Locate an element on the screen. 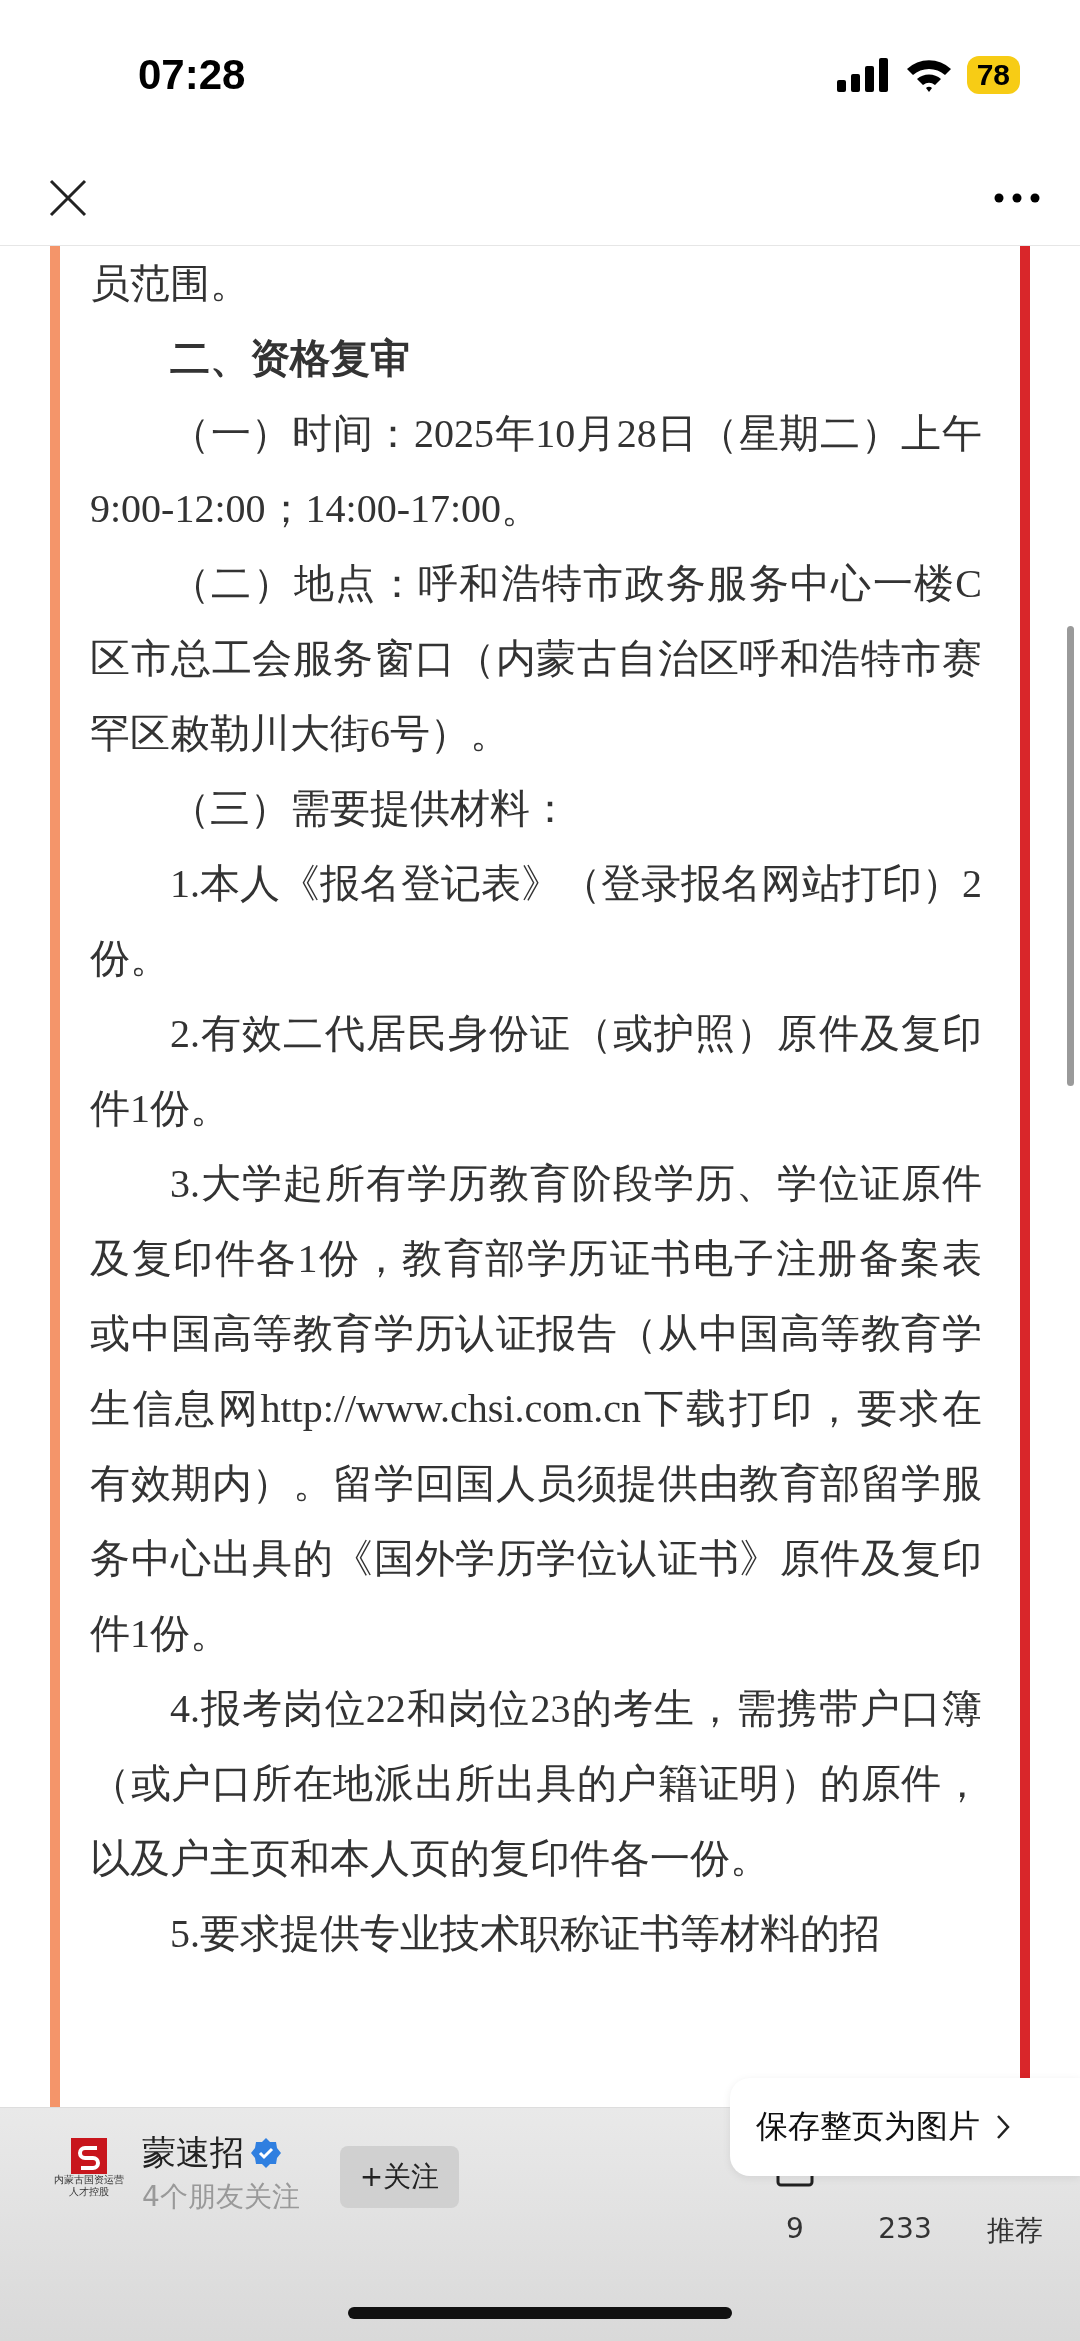  more-icon is located at coordinates (1017, 197).